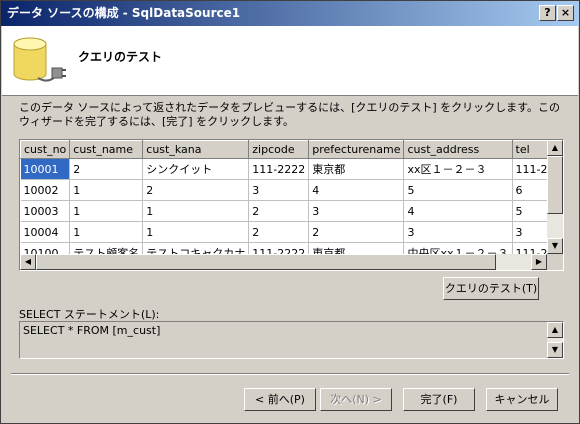 This screenshot has width=580, height=424. I want to click on table-row: 10002 1 2 3 4 5 6, so click(291, 190).